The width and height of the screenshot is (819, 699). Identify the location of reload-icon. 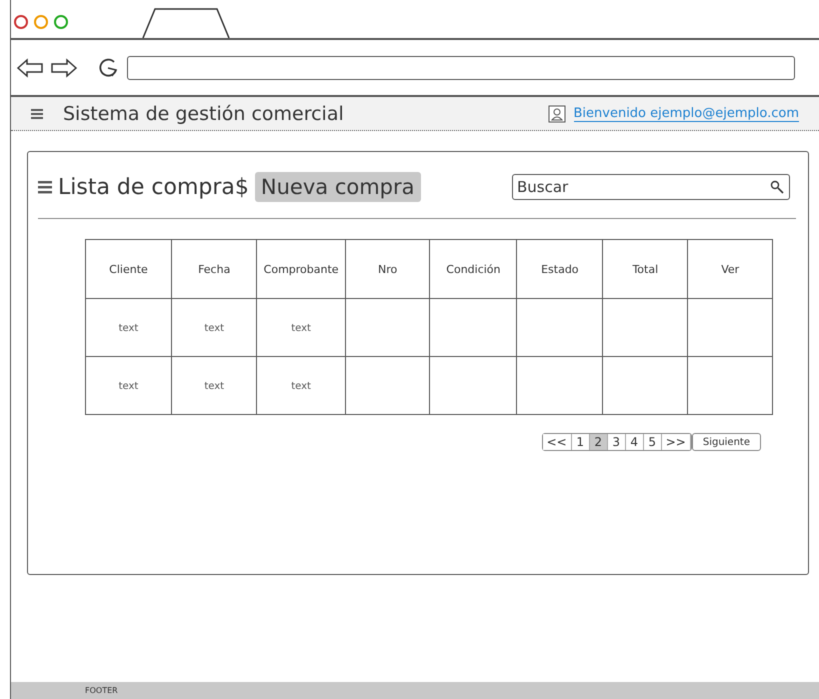
(108, 67).